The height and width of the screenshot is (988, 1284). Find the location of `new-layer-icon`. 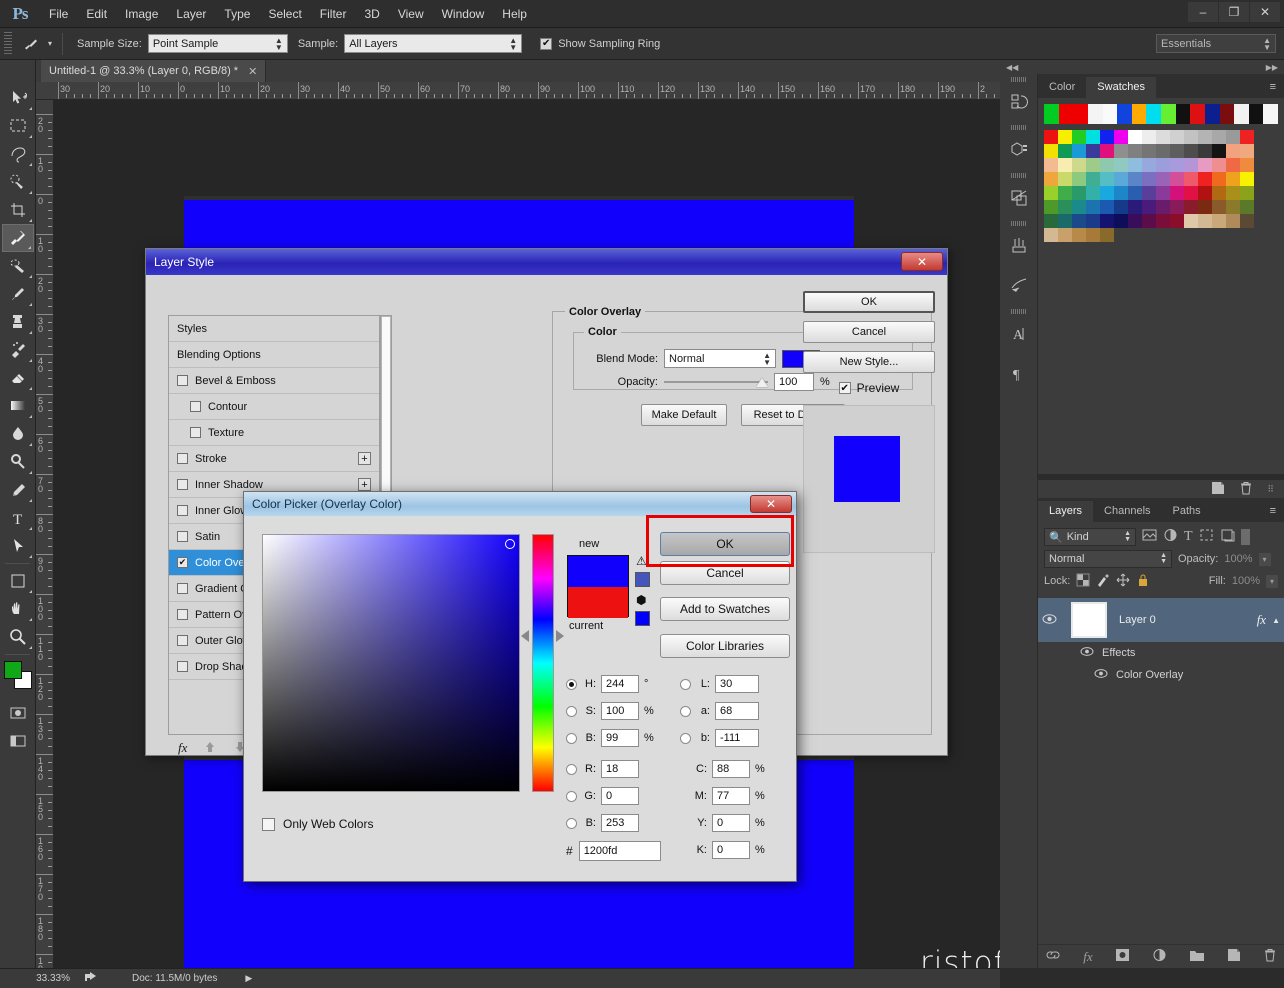

new-layer-icon is located at coordinates (1234, 956).